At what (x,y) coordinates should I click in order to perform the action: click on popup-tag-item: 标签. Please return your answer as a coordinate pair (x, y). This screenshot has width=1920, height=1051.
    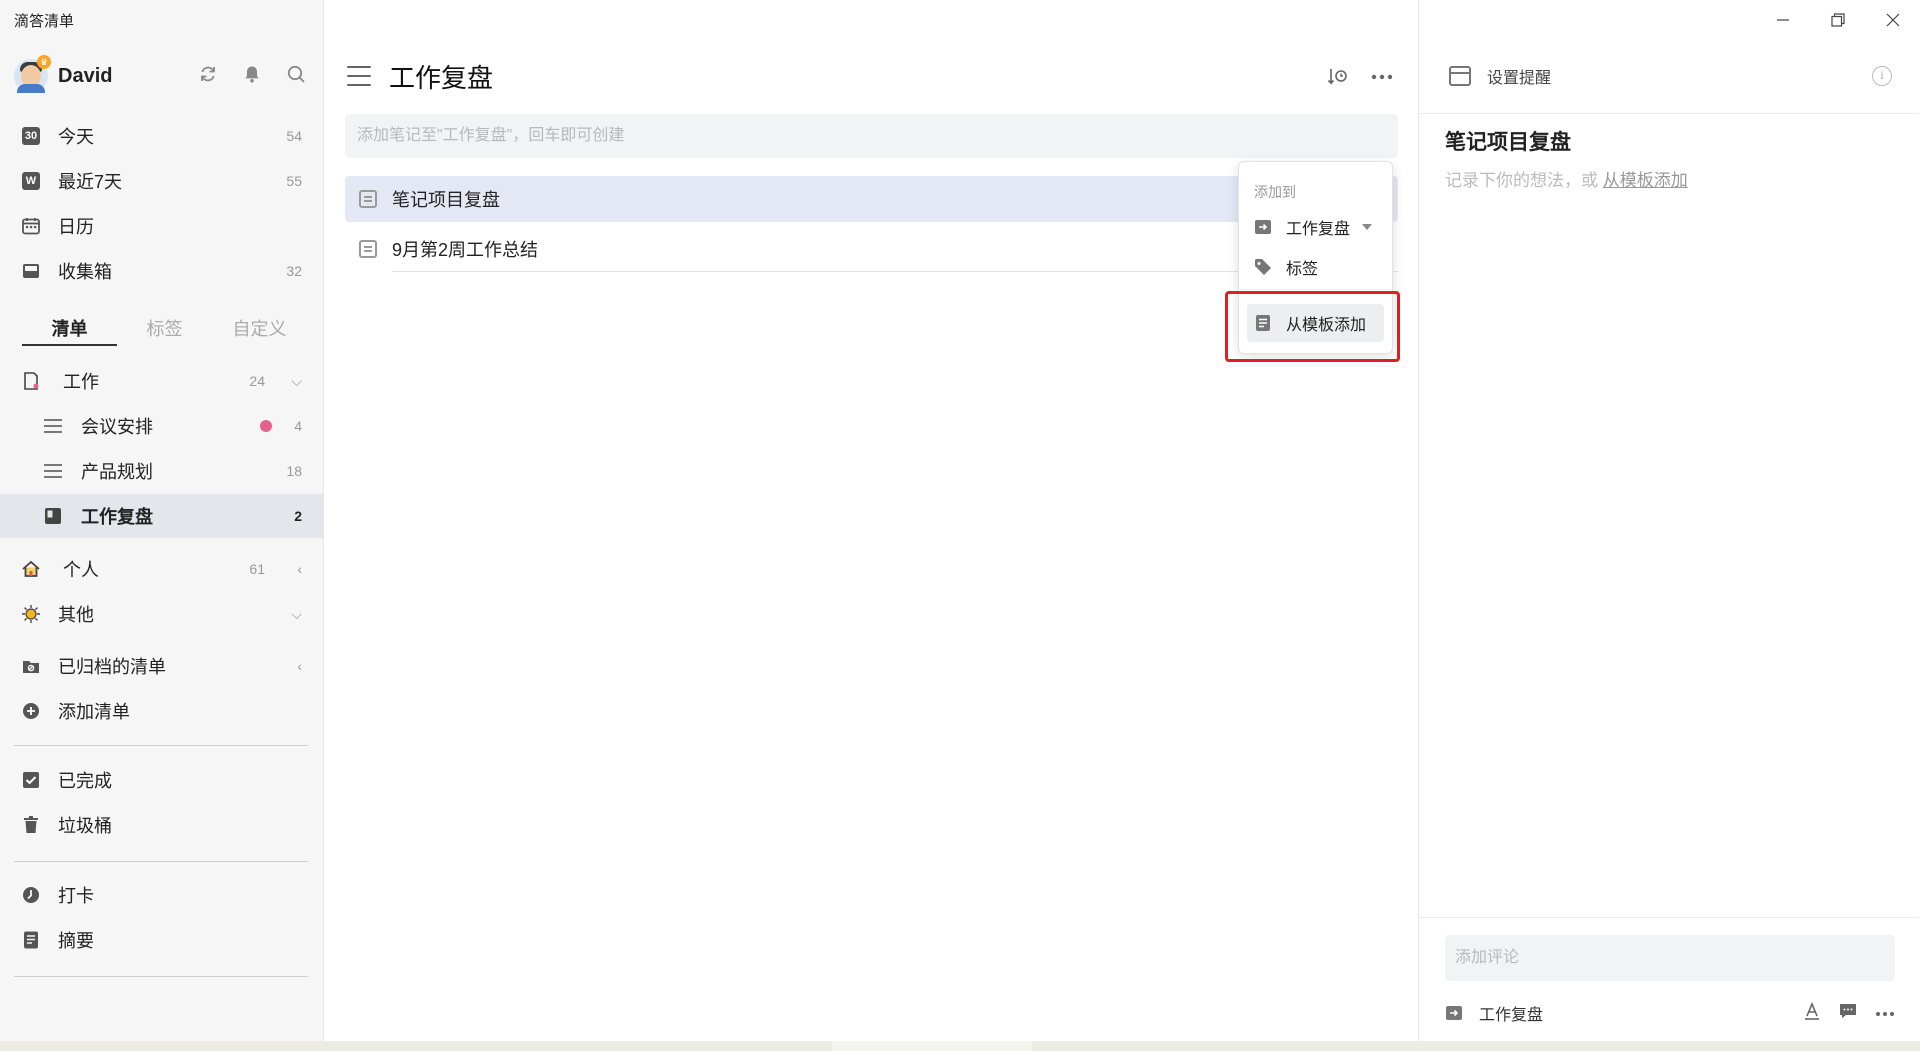
    Looking at the image, I should click on (1315, 267).